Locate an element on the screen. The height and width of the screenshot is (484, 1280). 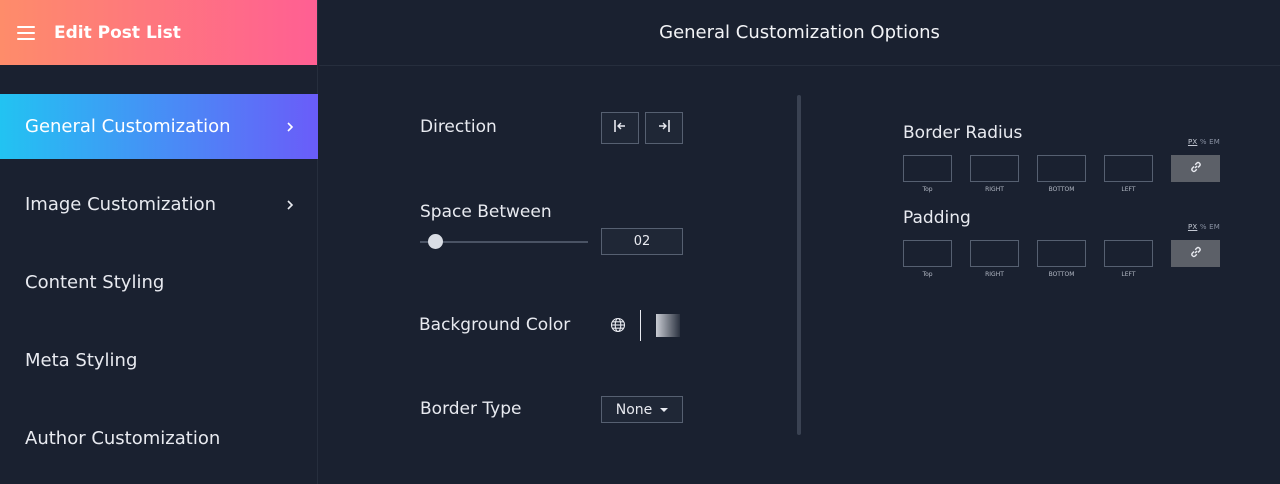
sidebar-title: Edit Post List is located at coordinates (117, 32).